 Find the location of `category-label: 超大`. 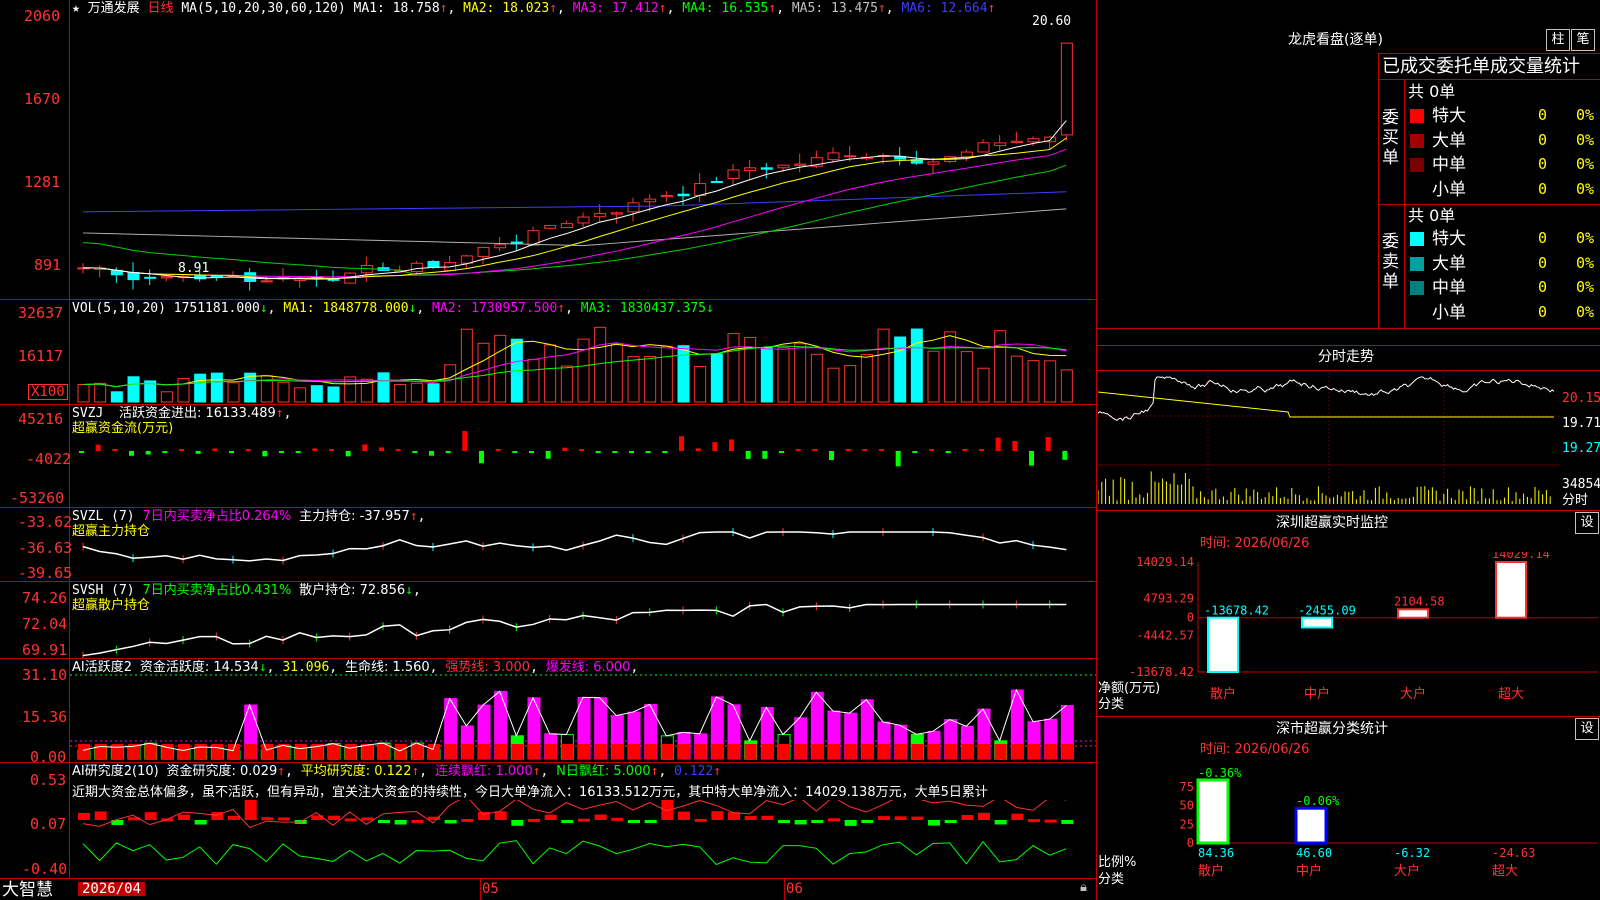

category-label: 超大 is located at coordinates (1511, 694).